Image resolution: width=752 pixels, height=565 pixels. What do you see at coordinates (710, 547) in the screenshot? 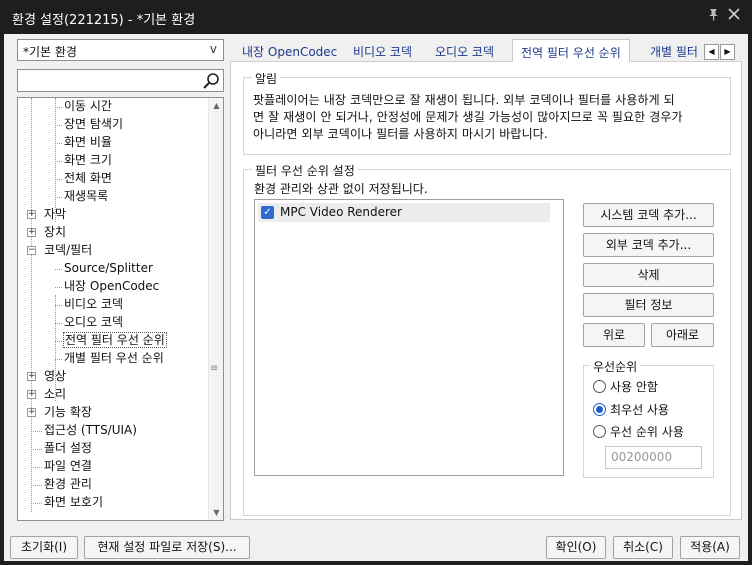
I see `apply-button: 적용(A)` at bounding box center [710, 547].